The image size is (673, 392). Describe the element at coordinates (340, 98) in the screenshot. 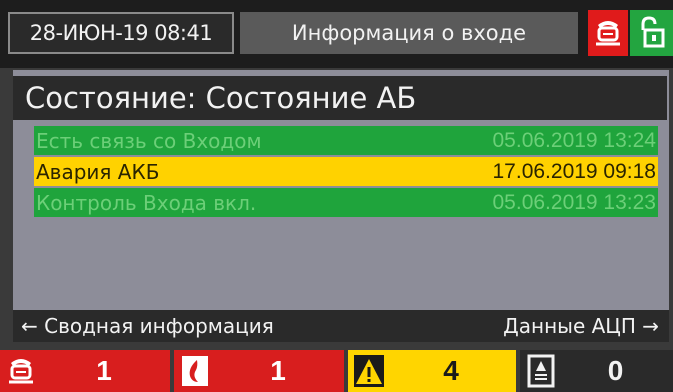

I see `state-title: Состояние: Состояние АБ` at that location.